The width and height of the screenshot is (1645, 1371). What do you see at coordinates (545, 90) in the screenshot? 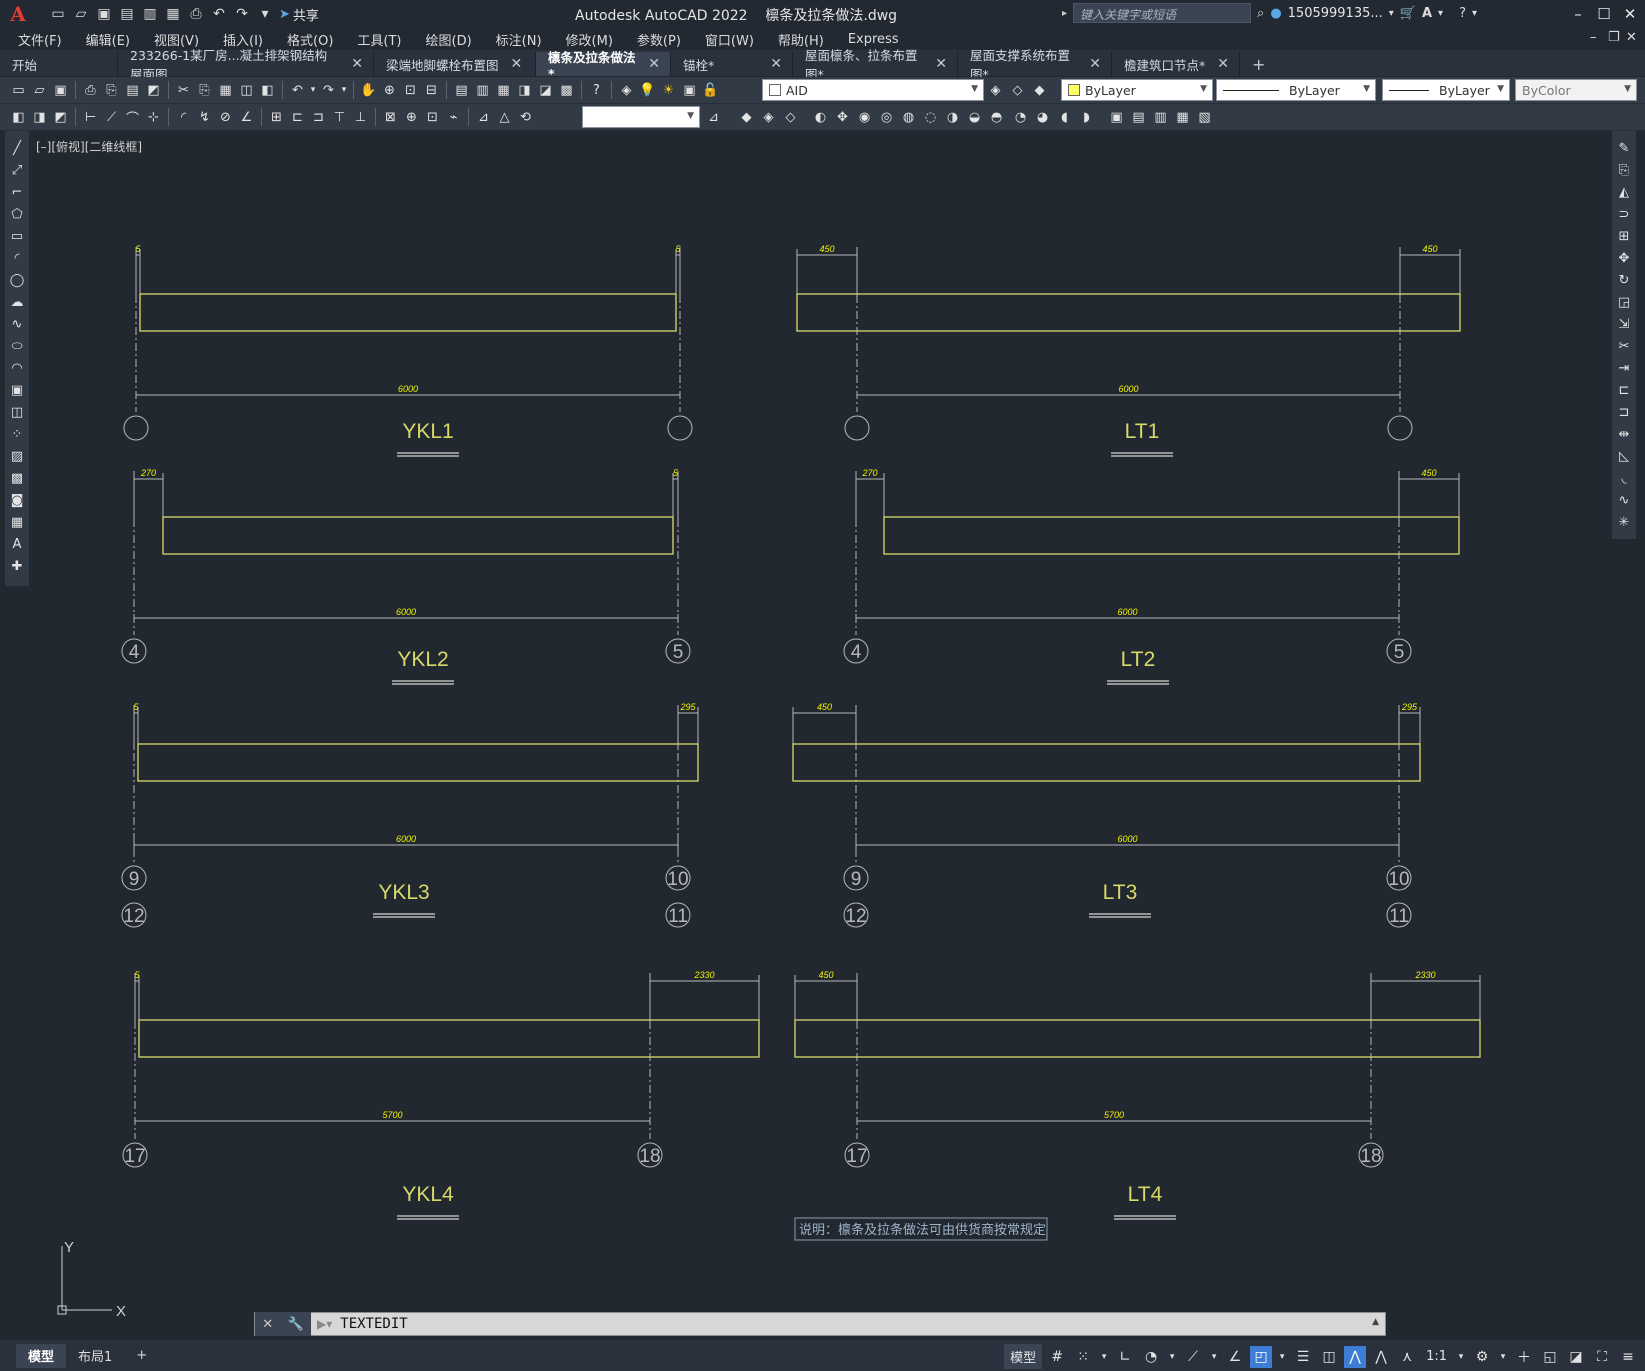
I see `markup-icon: ◪` at bounding box center [545, 90].